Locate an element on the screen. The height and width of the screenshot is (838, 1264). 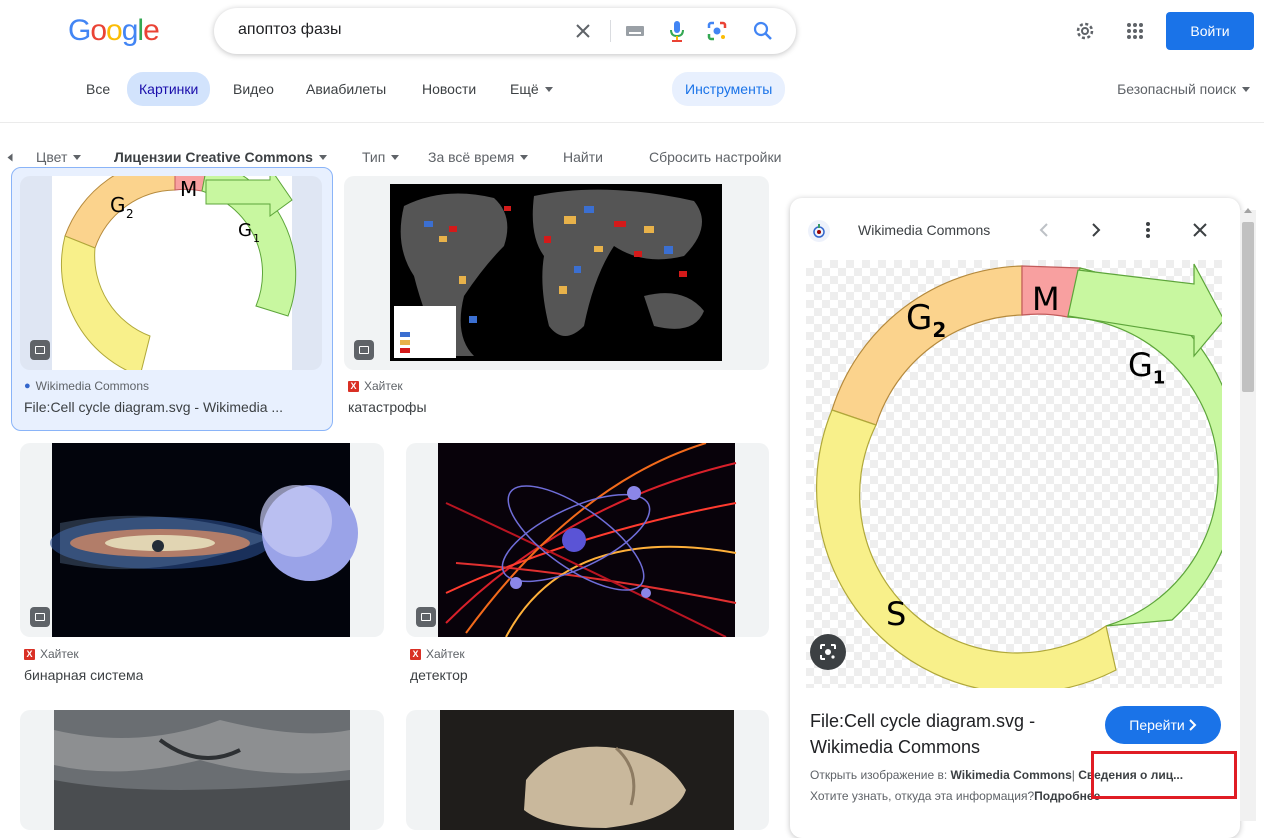
g2-letter: G is located at coordinates (919, 318).